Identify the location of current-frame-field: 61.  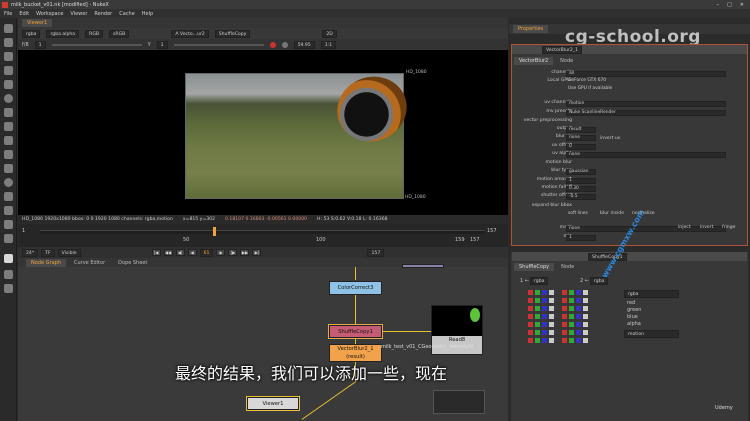
(206, 252).